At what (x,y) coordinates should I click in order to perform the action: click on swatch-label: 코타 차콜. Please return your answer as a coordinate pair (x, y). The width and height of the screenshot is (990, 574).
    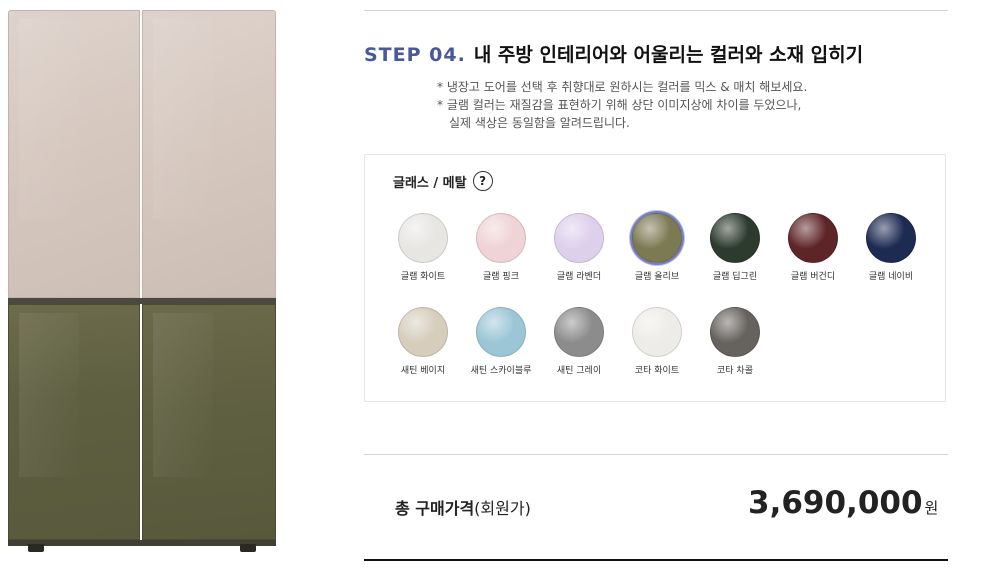
    Looking at the image, I should click on (735, 371).